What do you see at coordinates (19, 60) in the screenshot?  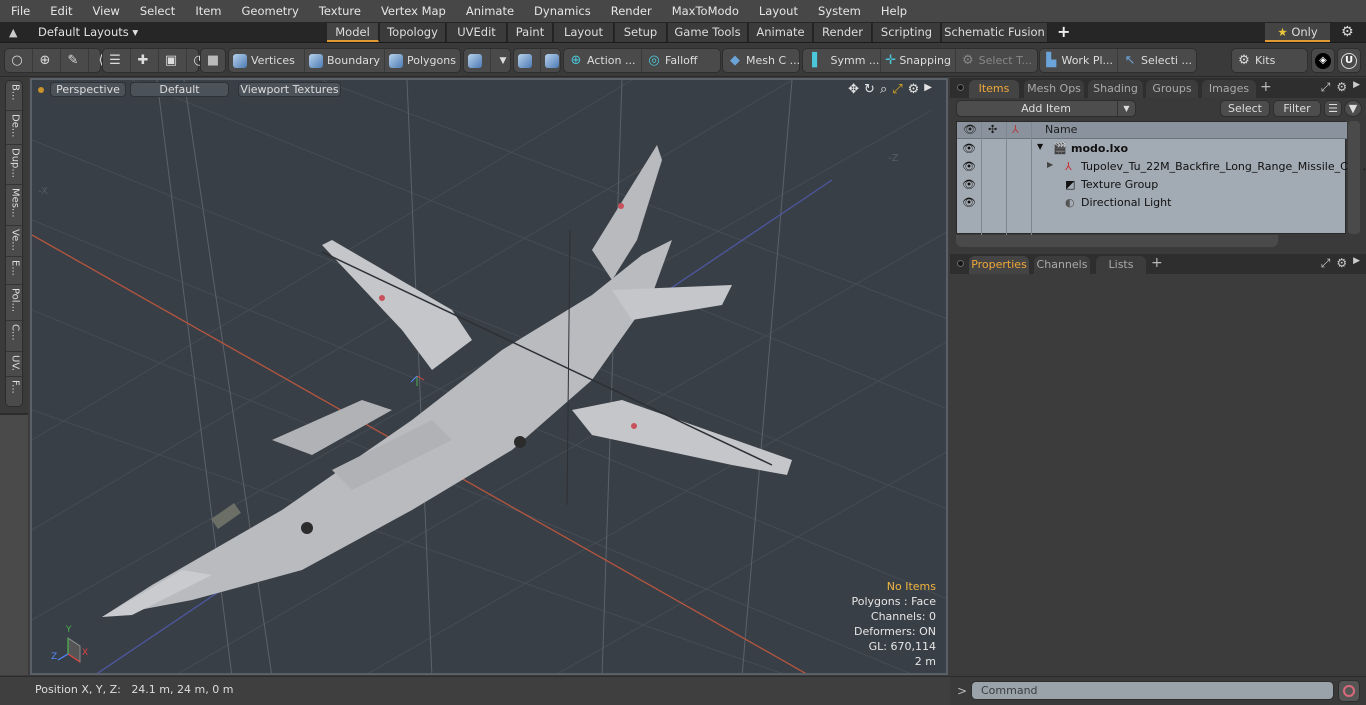 I see `sphere-tool-button: ○` at bounding box center [19, 60].